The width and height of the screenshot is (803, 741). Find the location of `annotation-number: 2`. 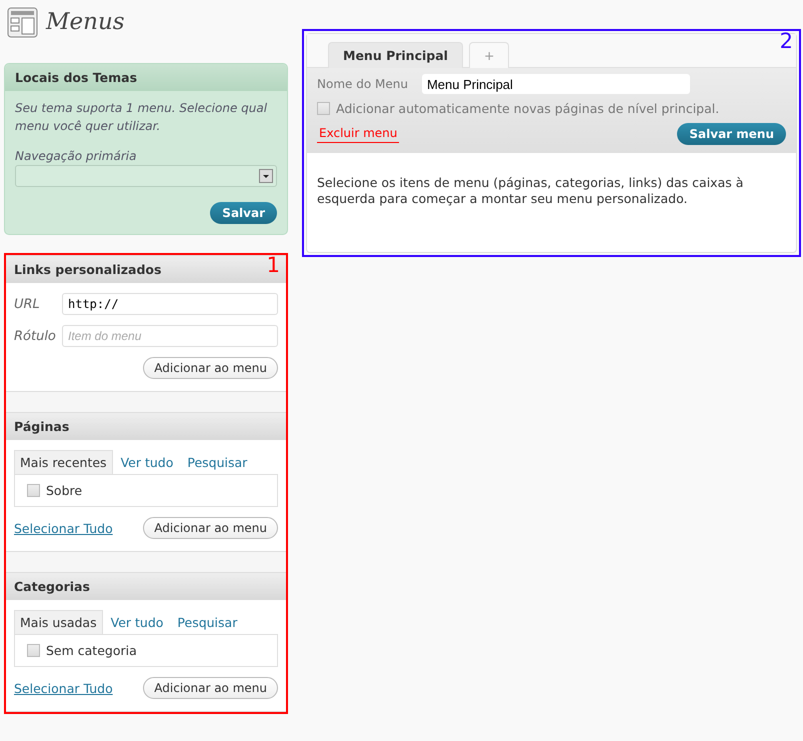

annotation-number: 2 is located at coordinates (786, 41).